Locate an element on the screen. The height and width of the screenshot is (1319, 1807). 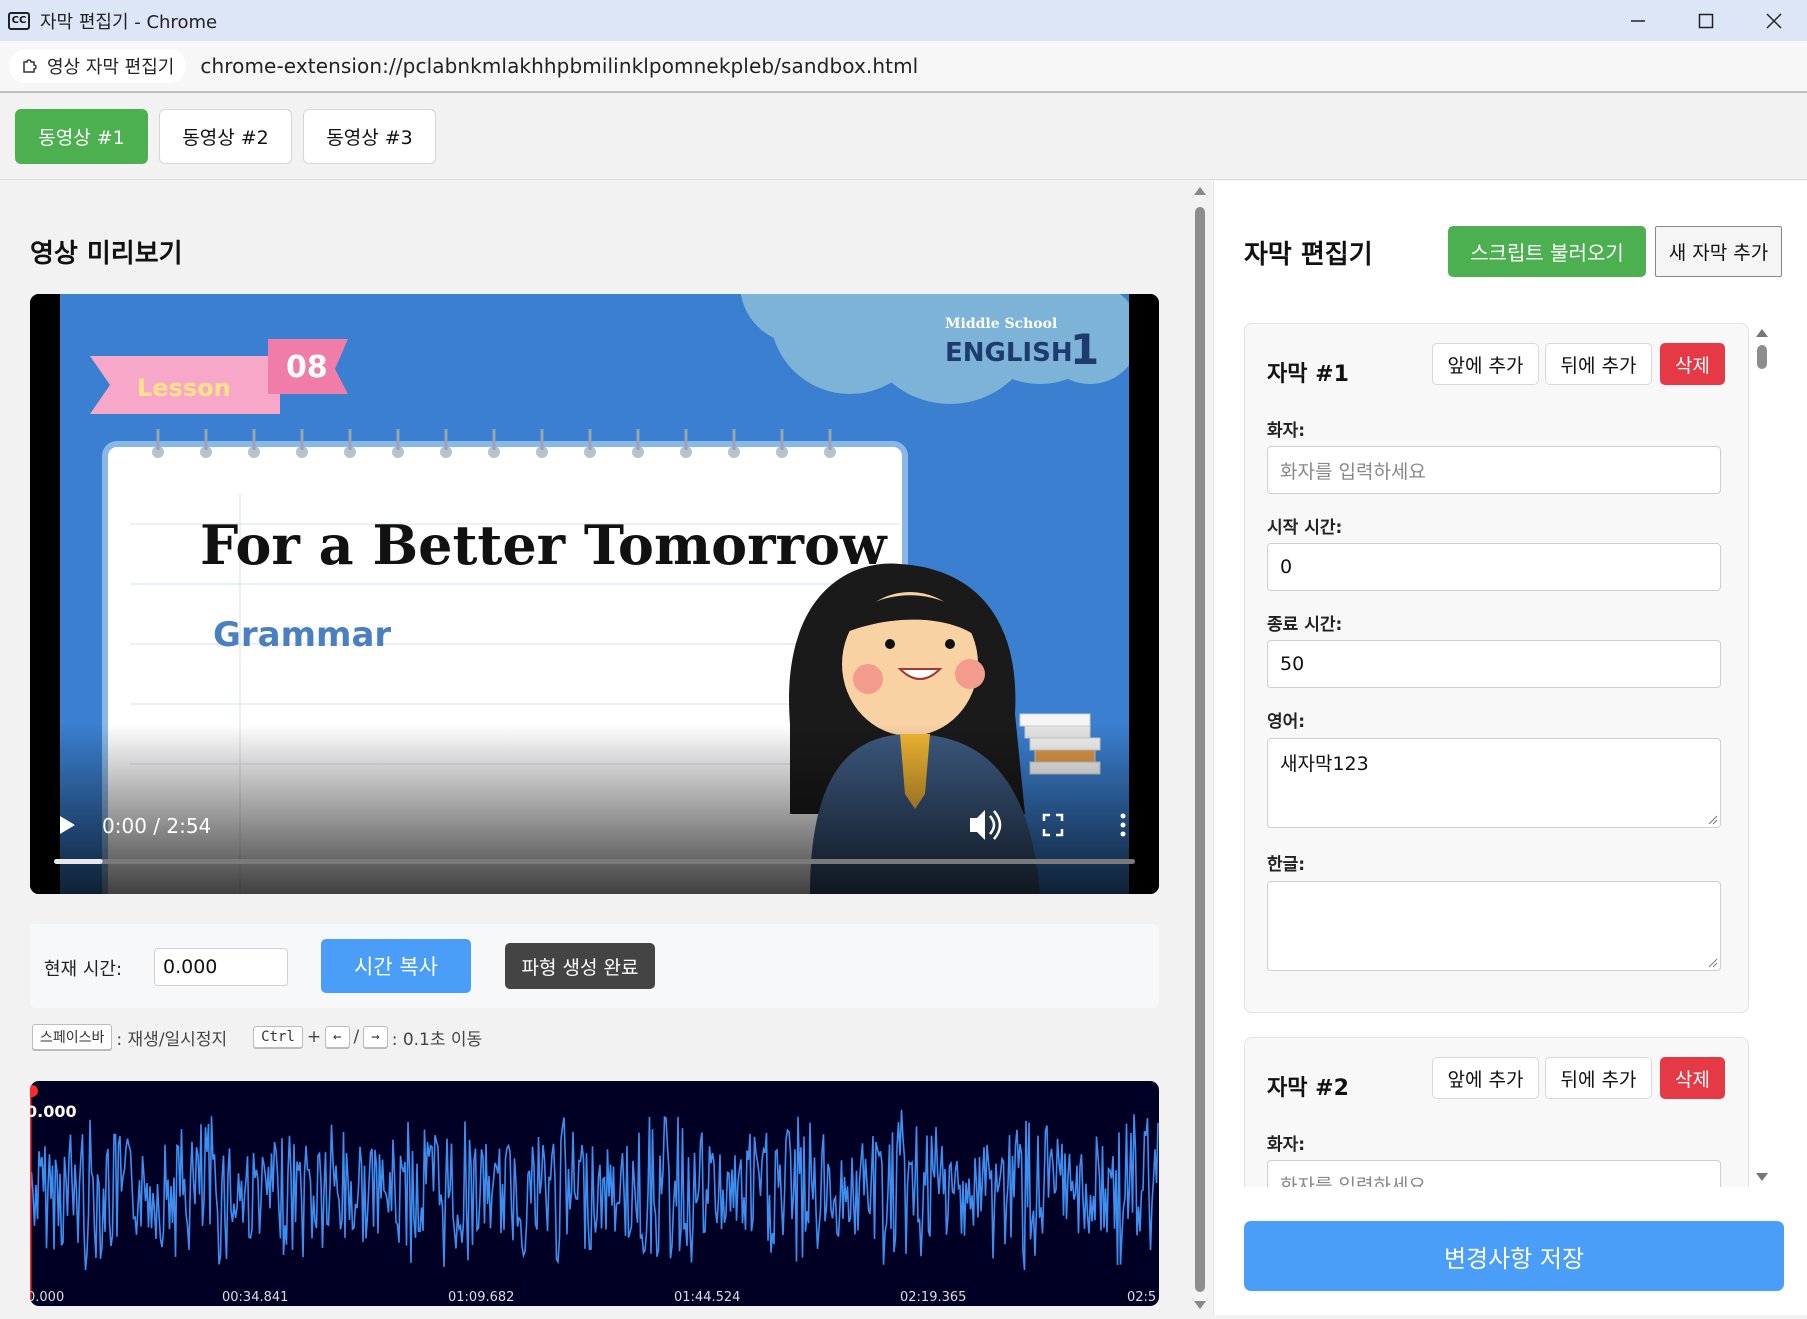
waveform-tick: 02:19.365 is located at coordinates (933, 1297).